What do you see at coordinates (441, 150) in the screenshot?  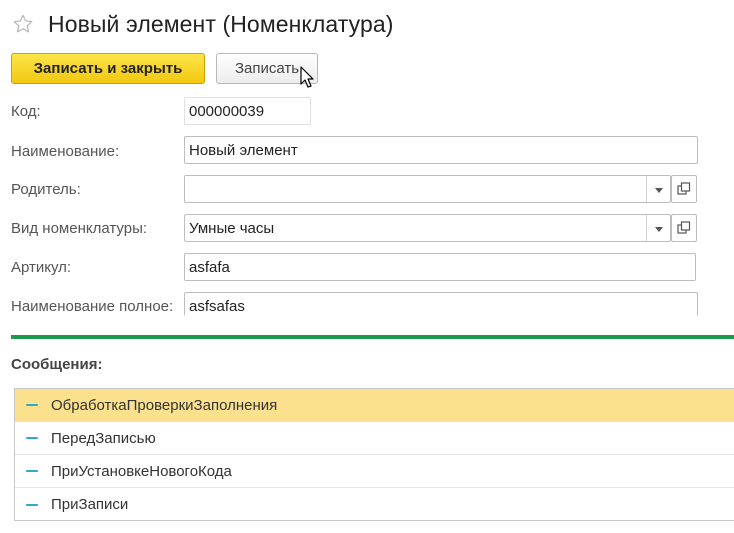 I see `name-field: Новый элемент` at bounding box center [441, 150].